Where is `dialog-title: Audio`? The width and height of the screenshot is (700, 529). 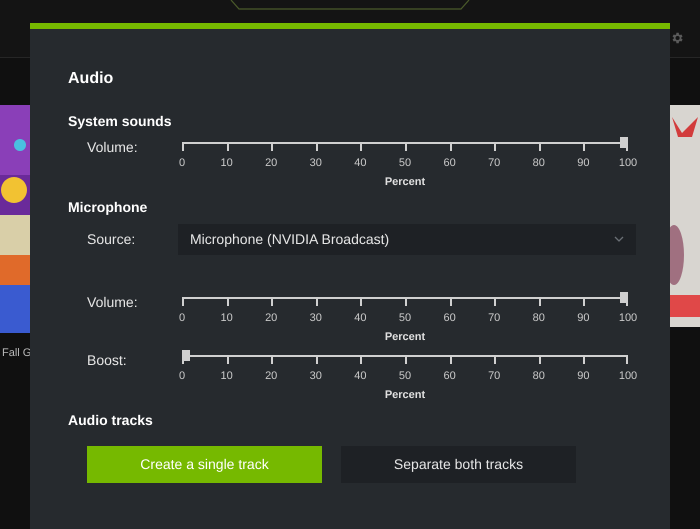
dialog-title: Audio is located at coordinates (91, 79).